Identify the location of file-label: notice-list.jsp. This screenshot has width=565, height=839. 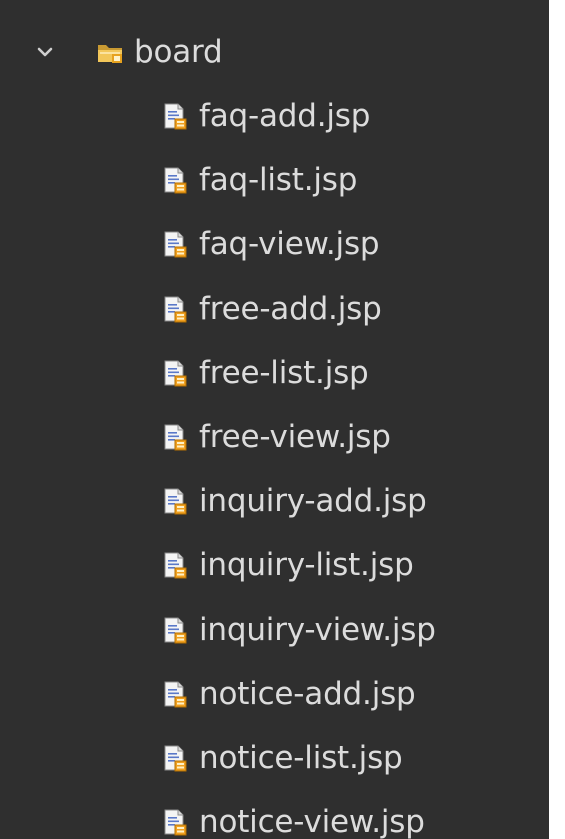
(301, 758).